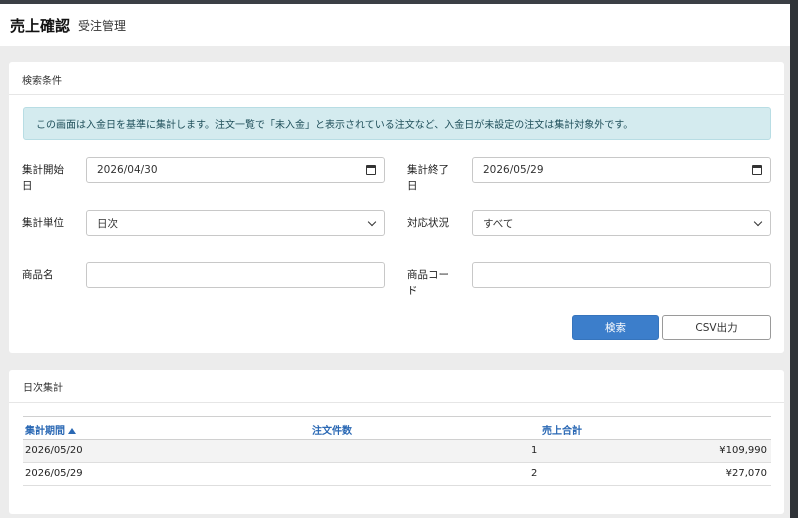 Image resolution: width=798 pixels, height=518 pixels. I want to click on table-row: 2026/05/29 2 ¥27,070, so click(397, 474).